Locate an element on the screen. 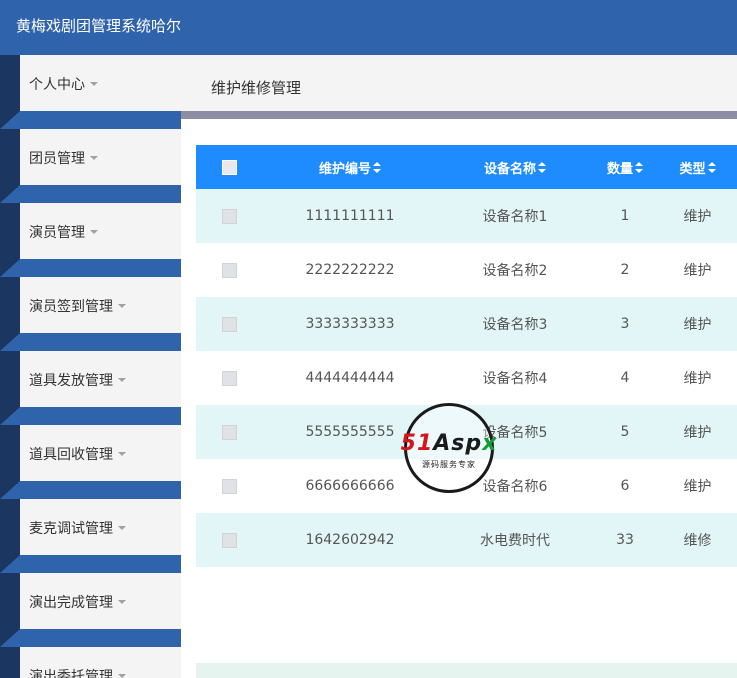 This screenshot has height=678, width=737. sidebar-item-label: 演员管理 is located at coordinates (63, 232).